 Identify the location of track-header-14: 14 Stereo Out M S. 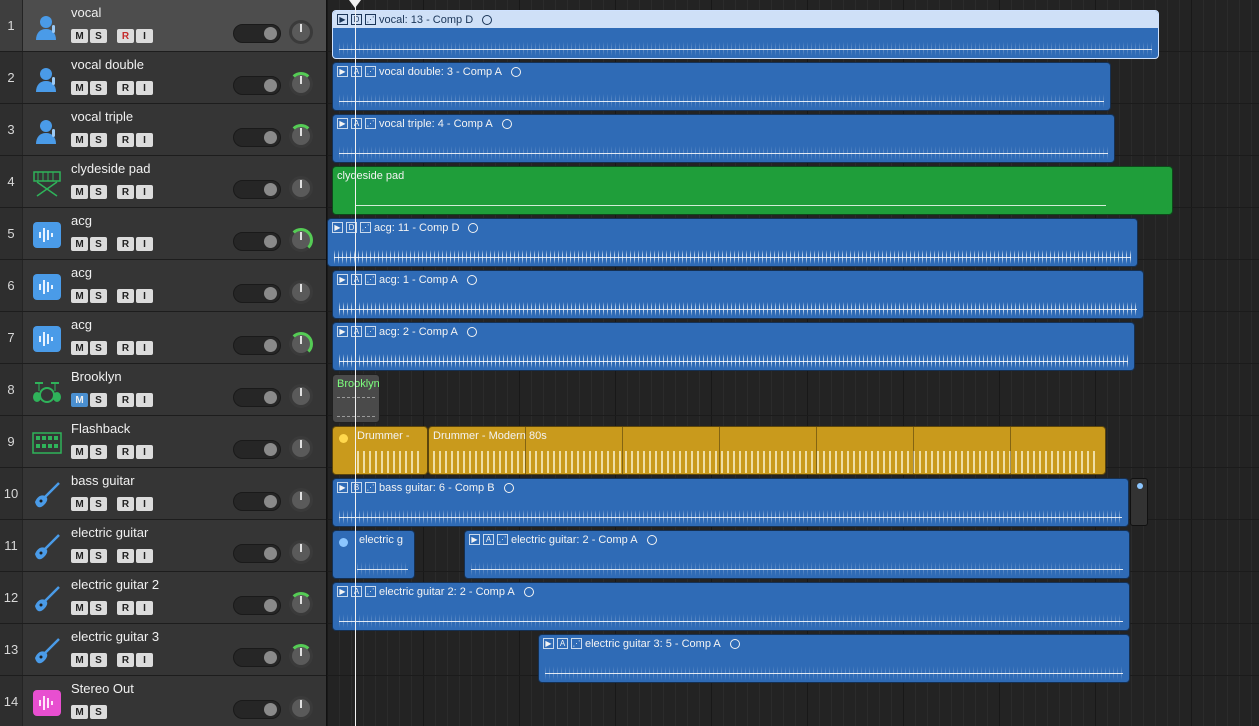
(163, 701).